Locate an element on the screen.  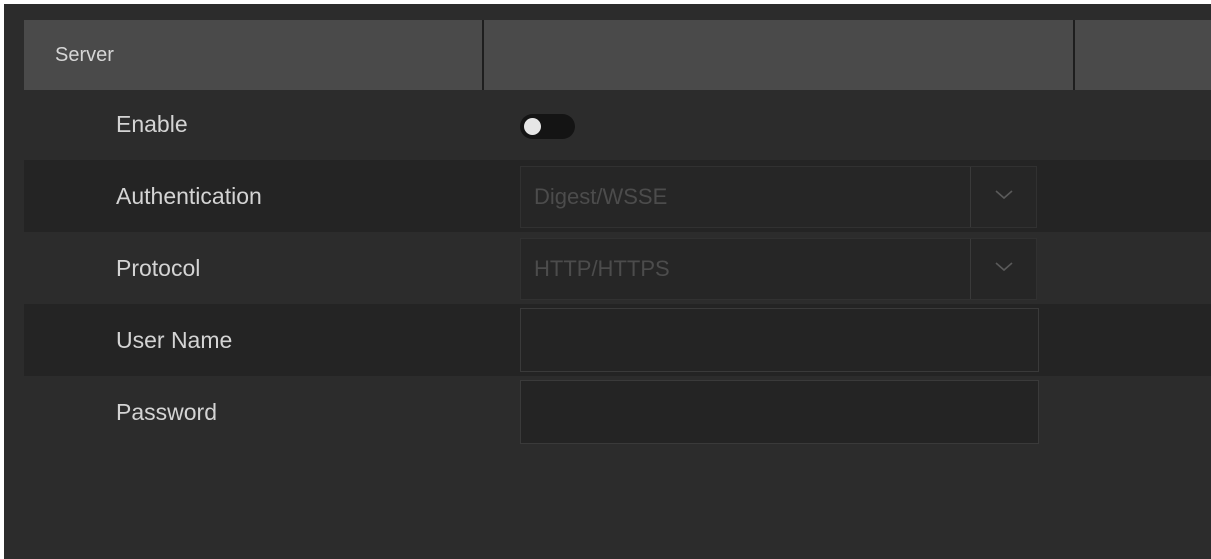
tab-server: Server is located at coordinates (253, 55).